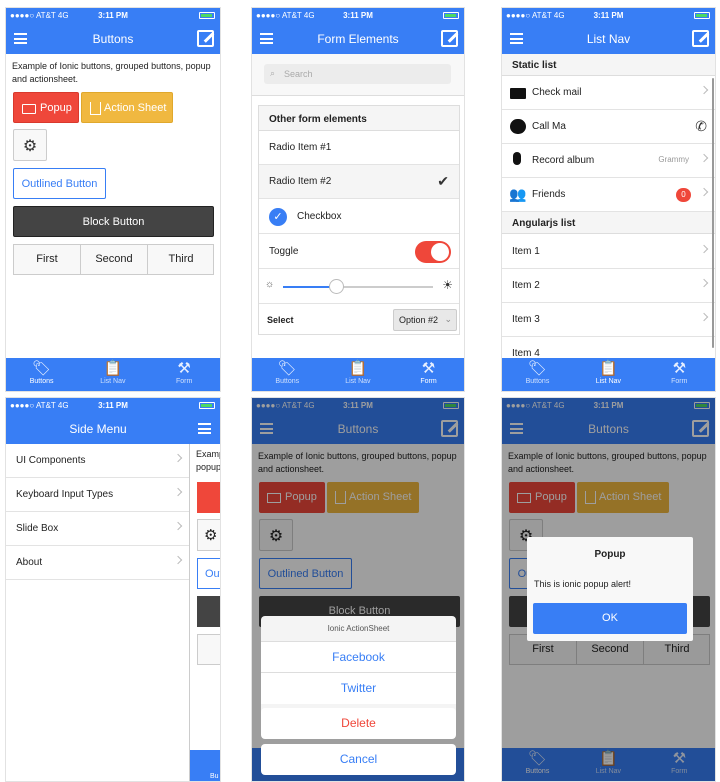 This screenshot has width=720, height=782. I want to click on checkmark-icon: ✔, so click(443, 181).